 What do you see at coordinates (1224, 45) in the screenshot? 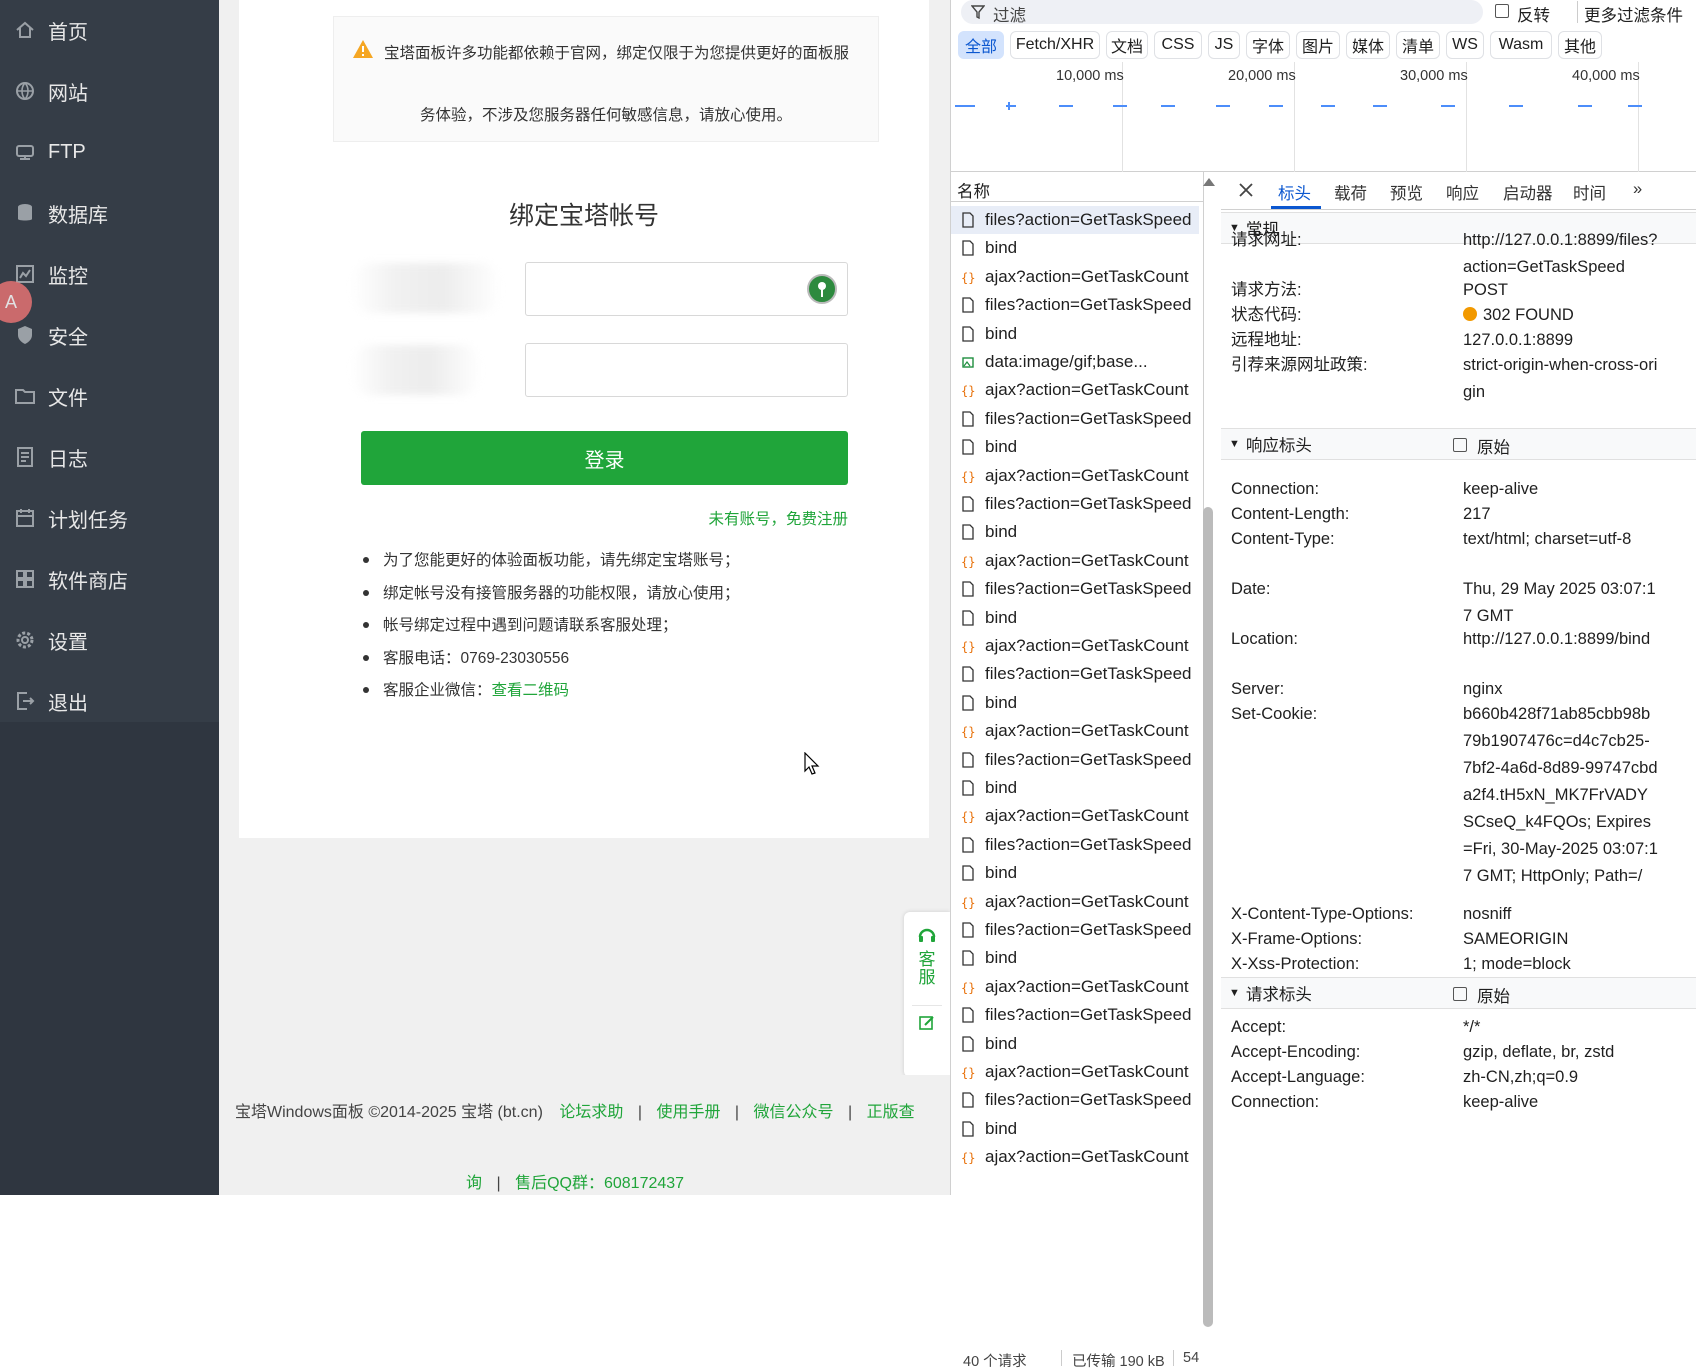
I see `type-filter-button: JS` at bounding box center [1224, 45].